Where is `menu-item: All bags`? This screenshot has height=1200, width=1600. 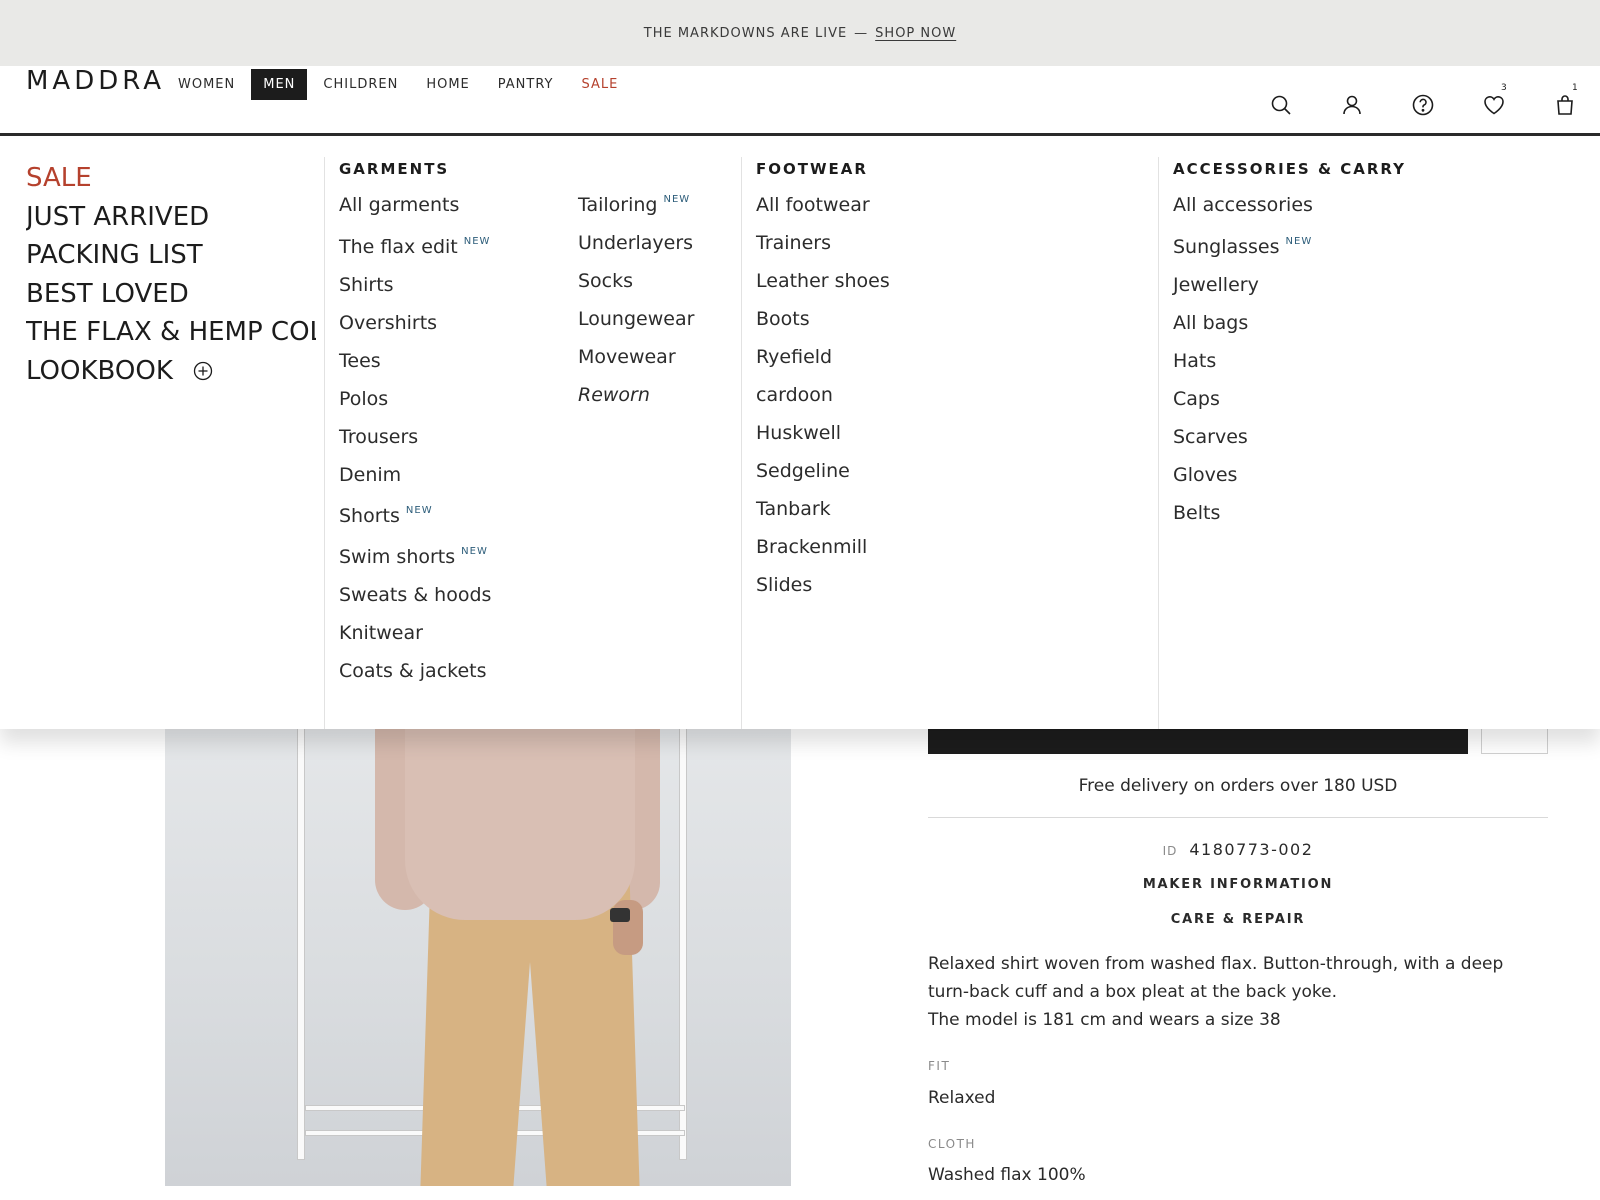
menu-item: All bags is located at coordinates (1243, 331).